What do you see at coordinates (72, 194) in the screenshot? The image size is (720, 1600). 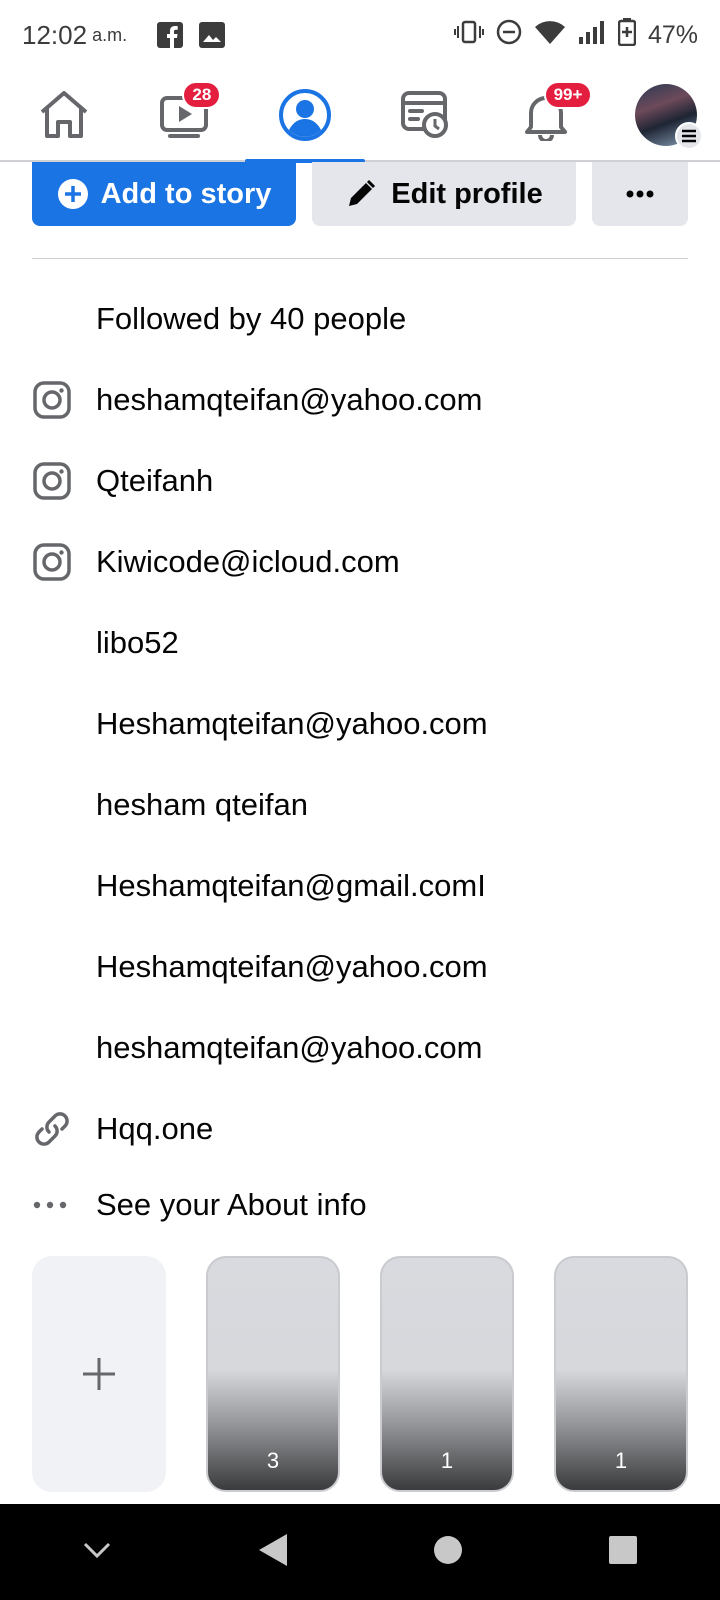 I see `plus-circle-icon` at bounding box center [72, 194].